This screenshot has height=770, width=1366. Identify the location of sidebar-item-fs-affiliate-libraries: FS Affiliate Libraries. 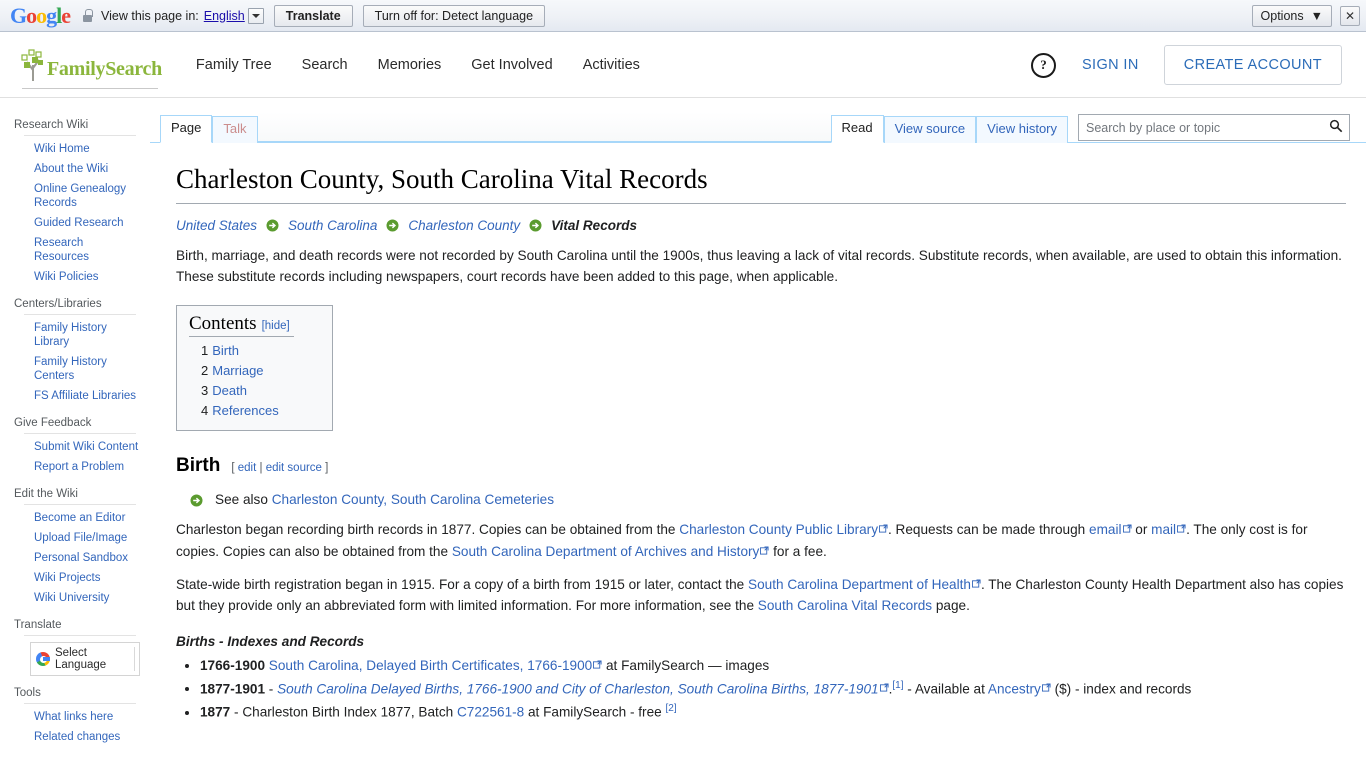
(72, 396).